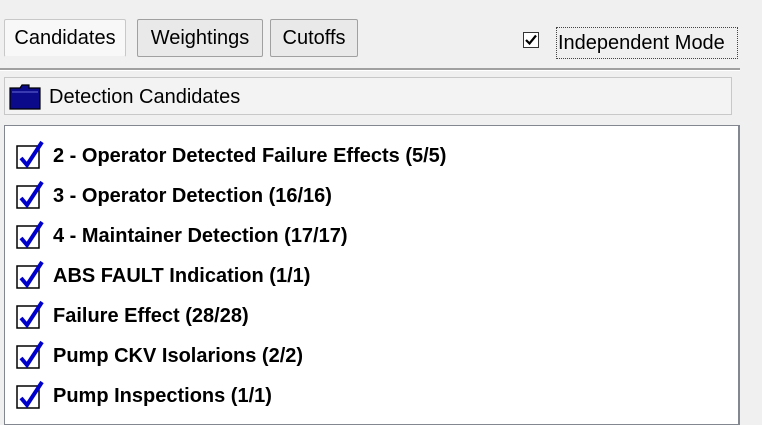 This screenshot has height=425, width=762. What do you see at coordinates (151, 316) in the screenshot?
I see `candidate-label: Failure Effect (28/28)` at bounding box center [151, 316].